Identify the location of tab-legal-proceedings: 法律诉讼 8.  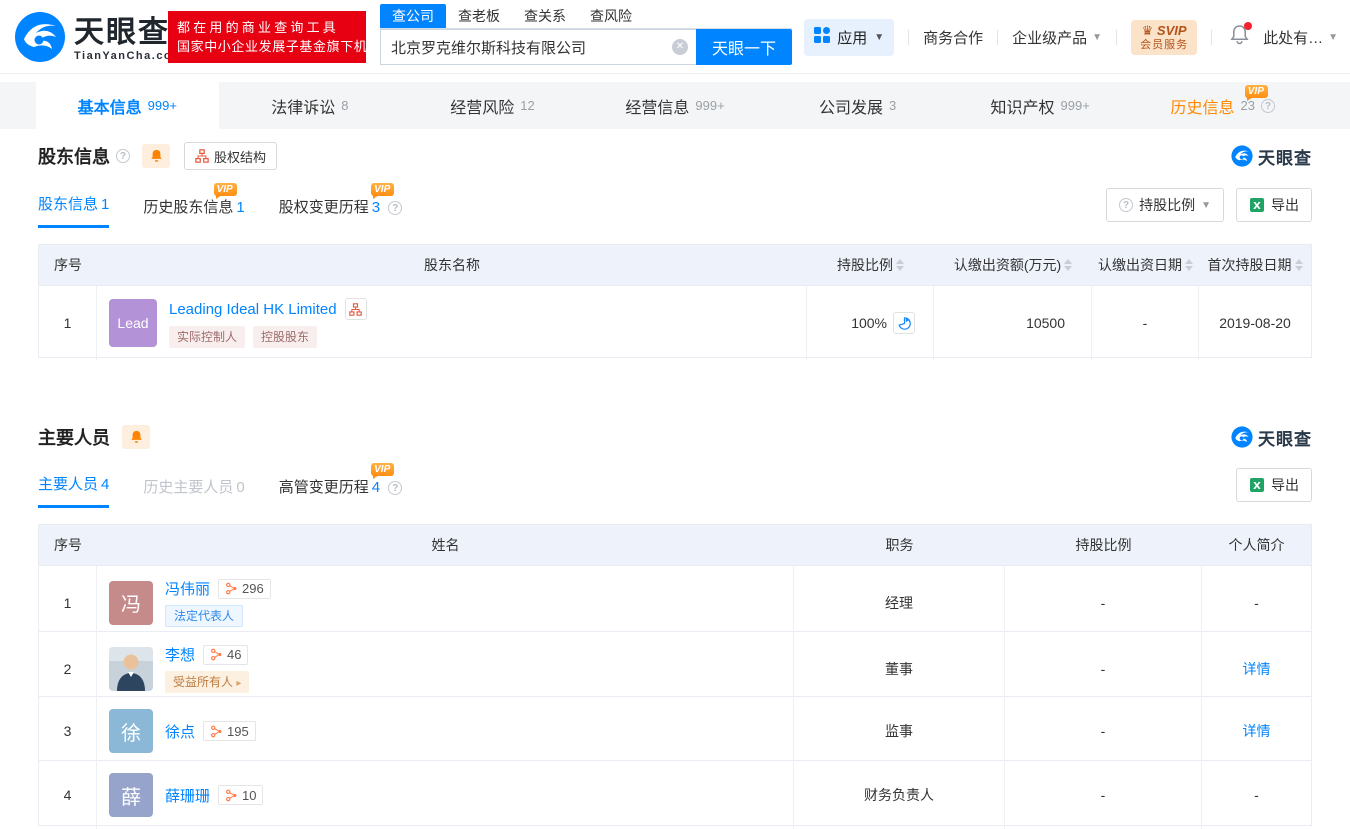
(310, 105).